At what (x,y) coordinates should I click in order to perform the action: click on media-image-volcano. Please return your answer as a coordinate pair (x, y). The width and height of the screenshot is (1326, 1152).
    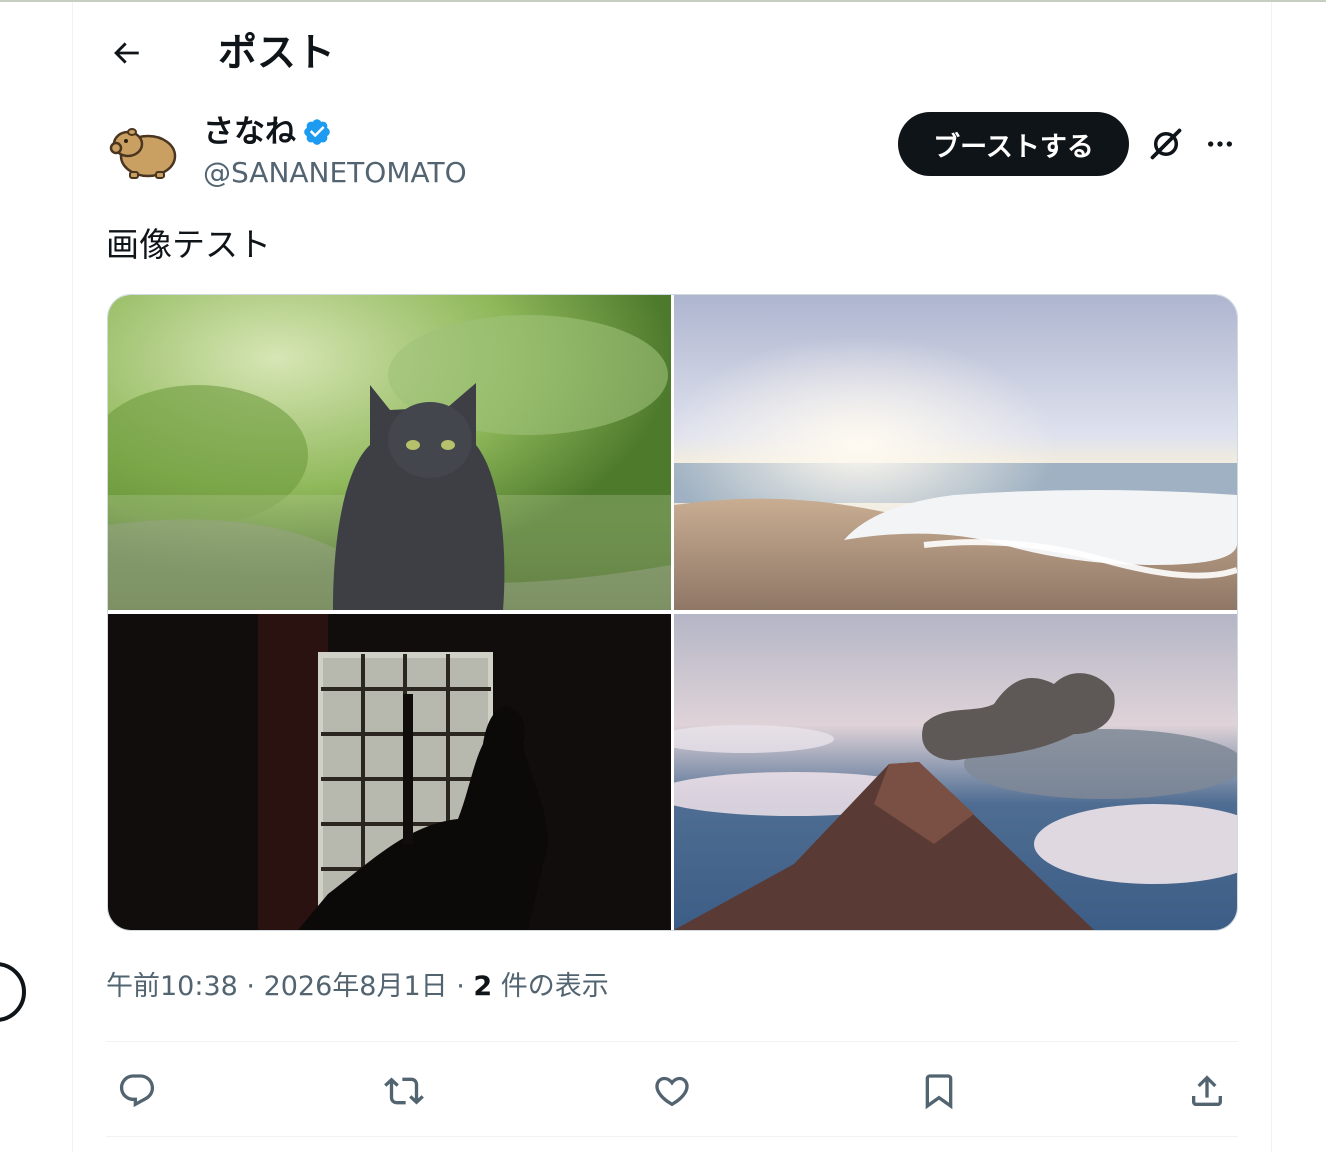
    Looking at the image, I should click on (955, 772).